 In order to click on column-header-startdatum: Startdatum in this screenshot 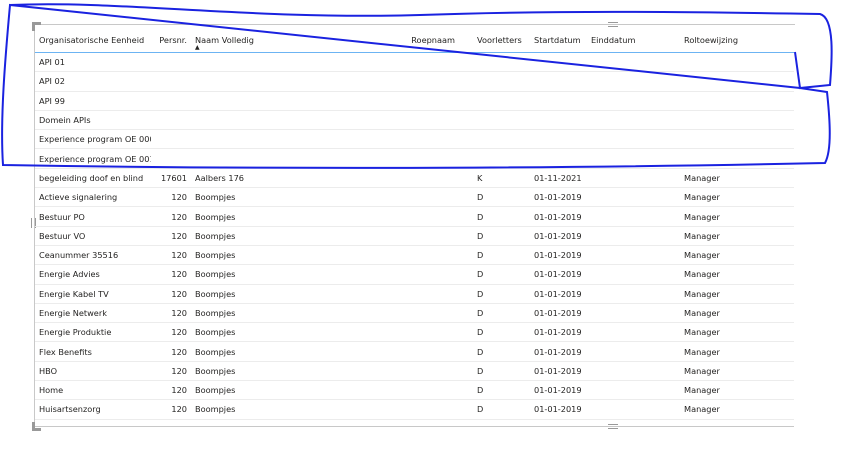, I will do `click(558, 40)`.